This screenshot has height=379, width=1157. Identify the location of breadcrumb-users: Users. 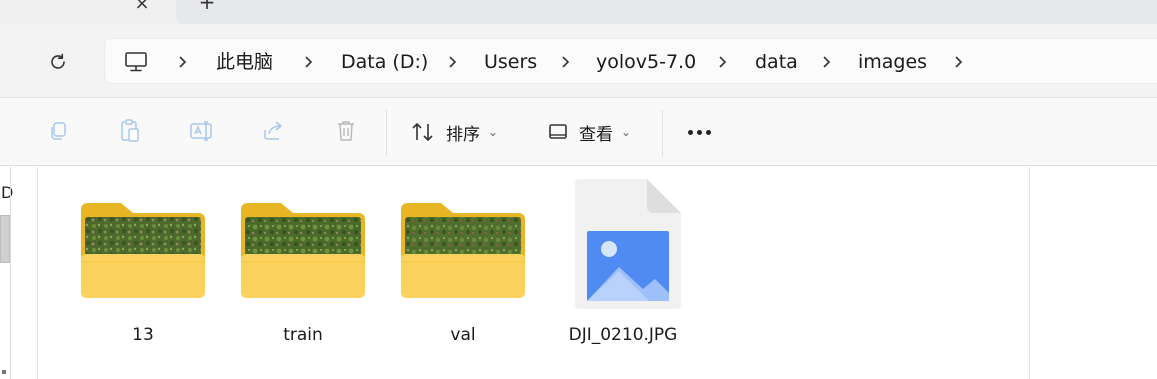
(510, 62).